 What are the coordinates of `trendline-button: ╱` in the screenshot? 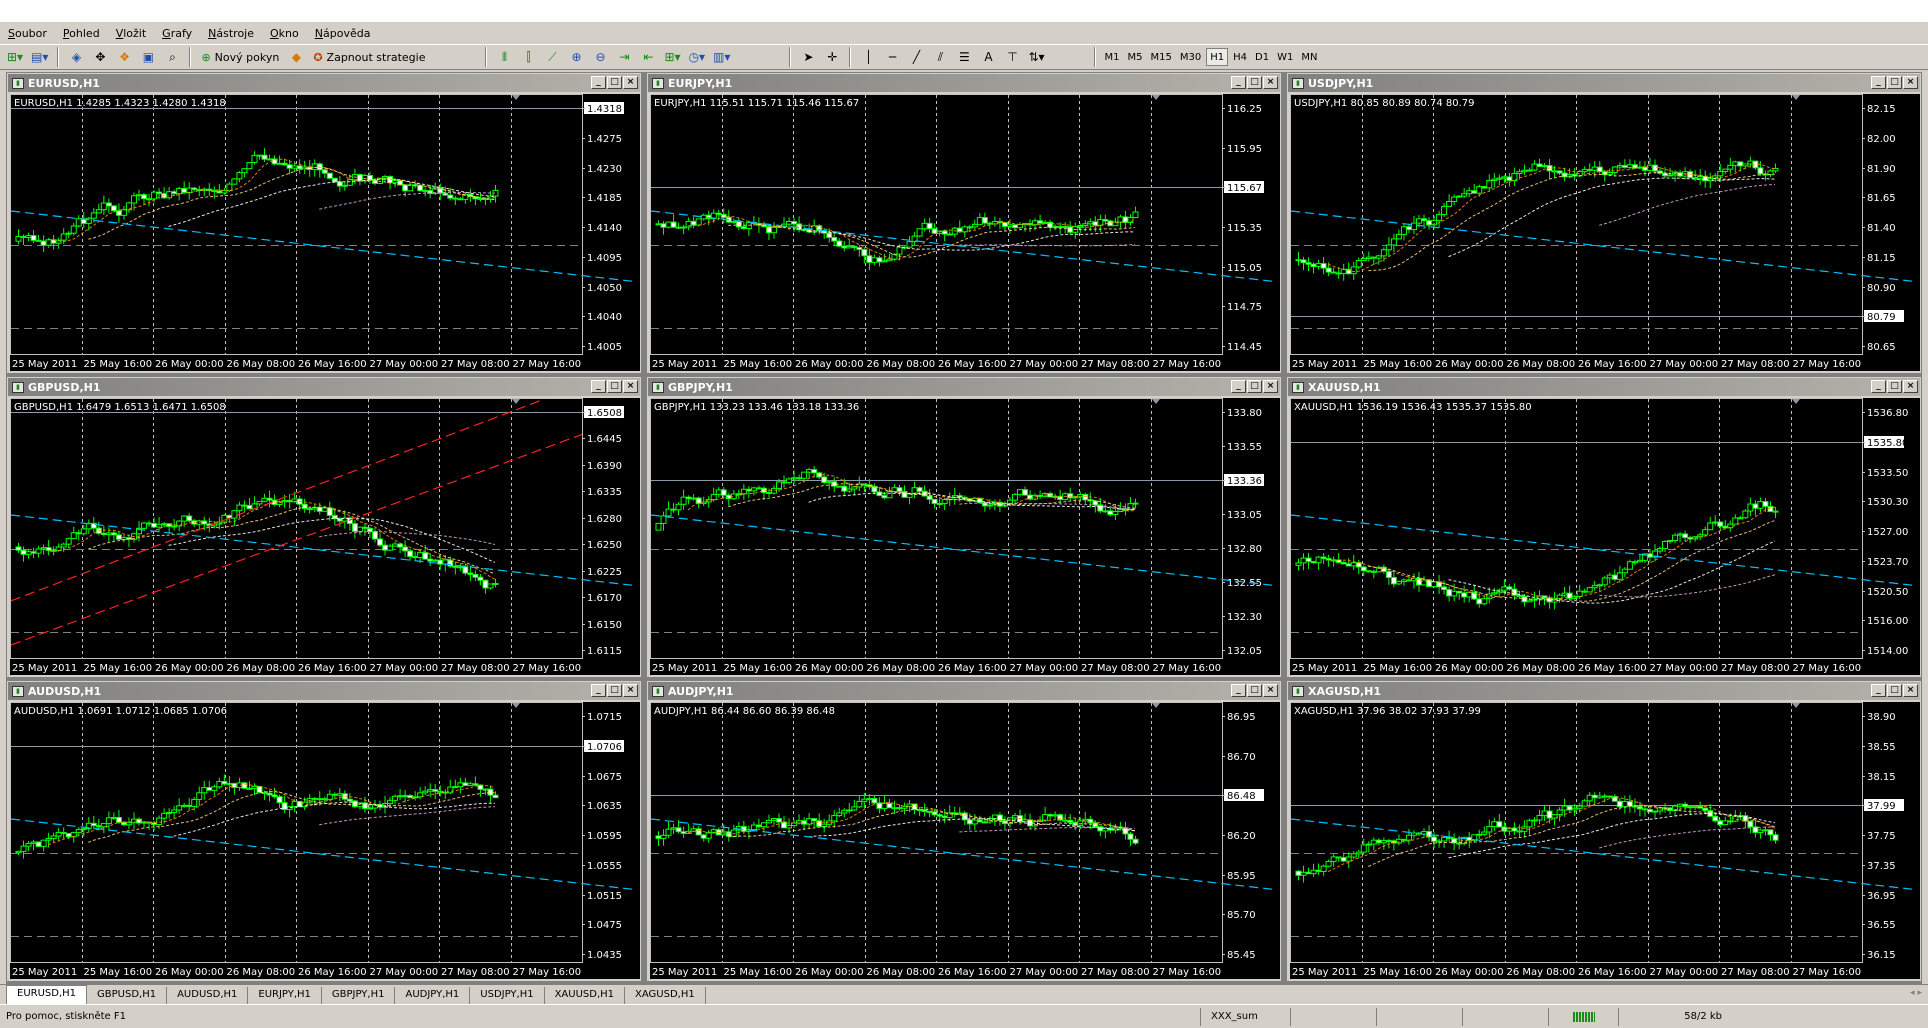 It's located at (916, 57).